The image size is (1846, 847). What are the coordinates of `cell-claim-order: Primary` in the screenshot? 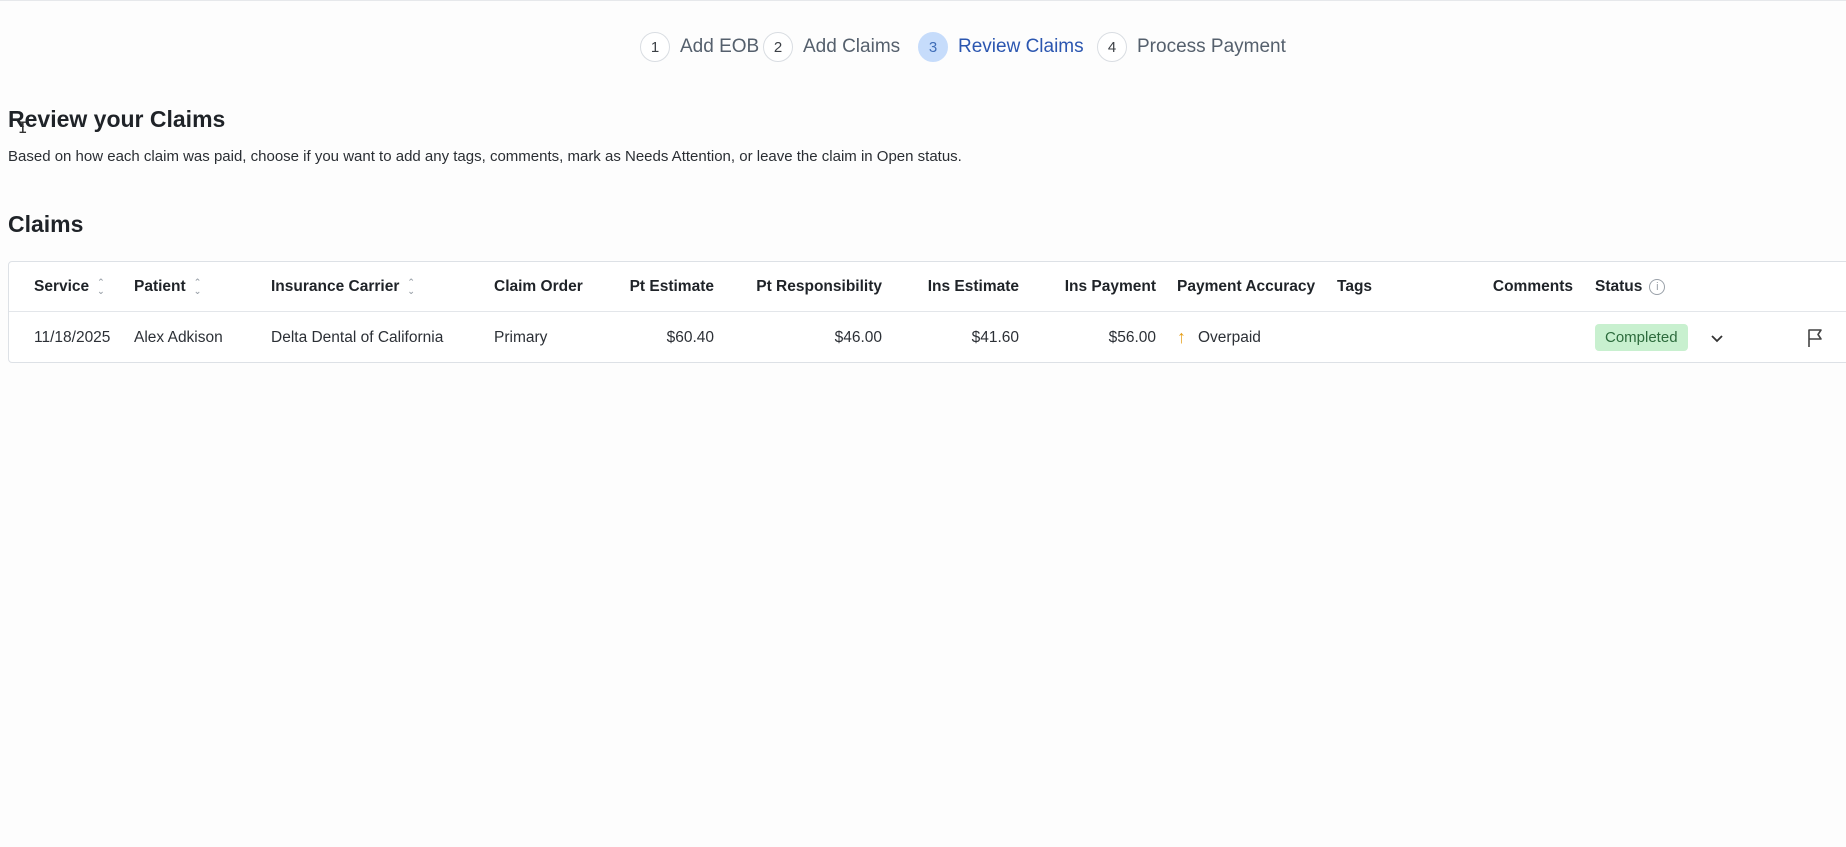 It's located at (521, 337).